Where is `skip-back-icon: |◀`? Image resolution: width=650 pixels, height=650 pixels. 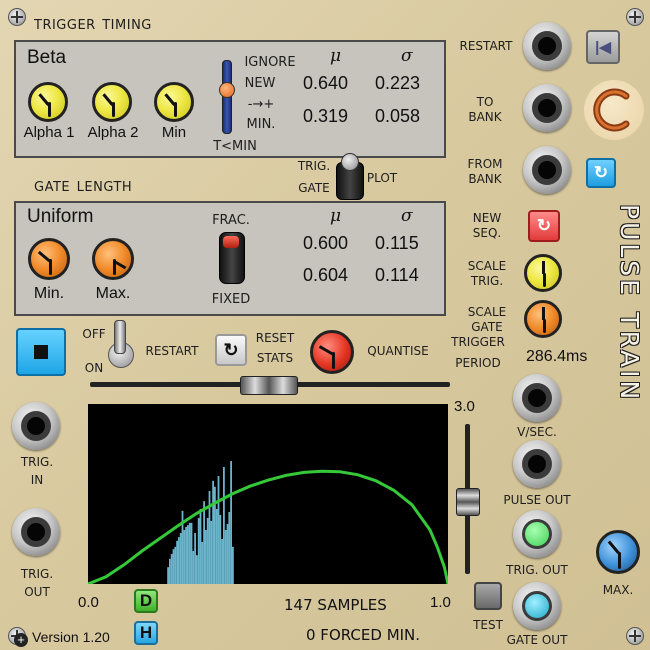
skip-back-icon: |◀ is located at coordinates (603, 47).